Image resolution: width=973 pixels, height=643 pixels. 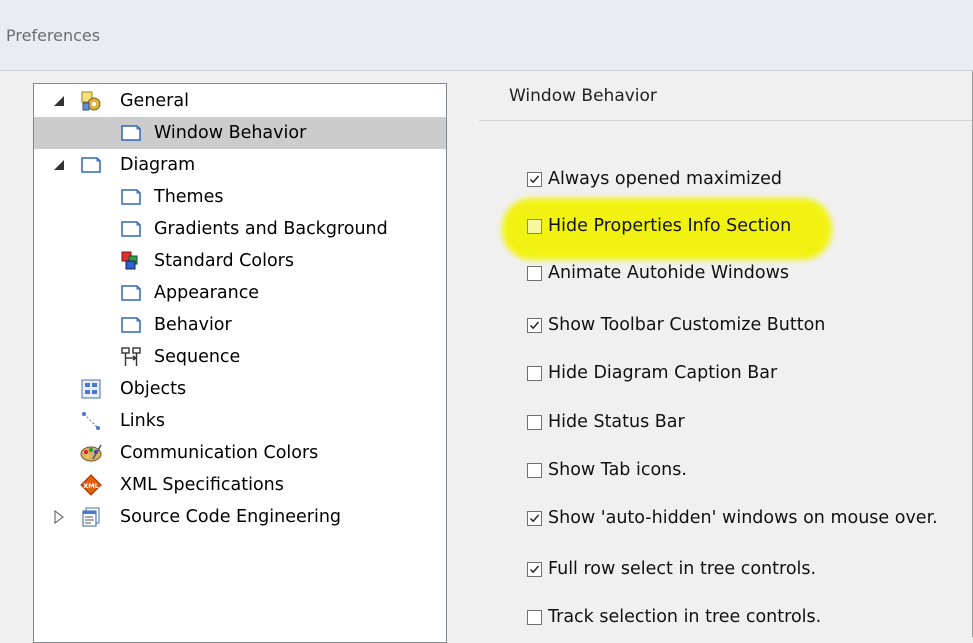 I want to click on tree-item-label: Window Behavior, so click(x=230, y=133).